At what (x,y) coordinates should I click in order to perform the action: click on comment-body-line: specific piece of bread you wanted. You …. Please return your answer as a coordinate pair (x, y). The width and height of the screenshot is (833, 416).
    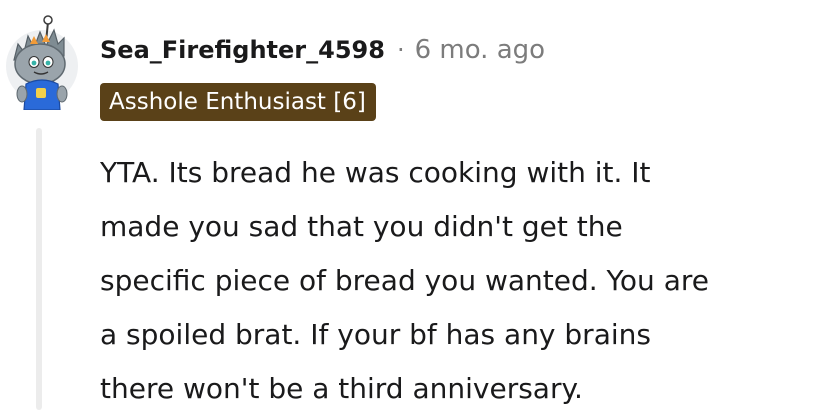
    Looking at the image, I should click on (404, 280).